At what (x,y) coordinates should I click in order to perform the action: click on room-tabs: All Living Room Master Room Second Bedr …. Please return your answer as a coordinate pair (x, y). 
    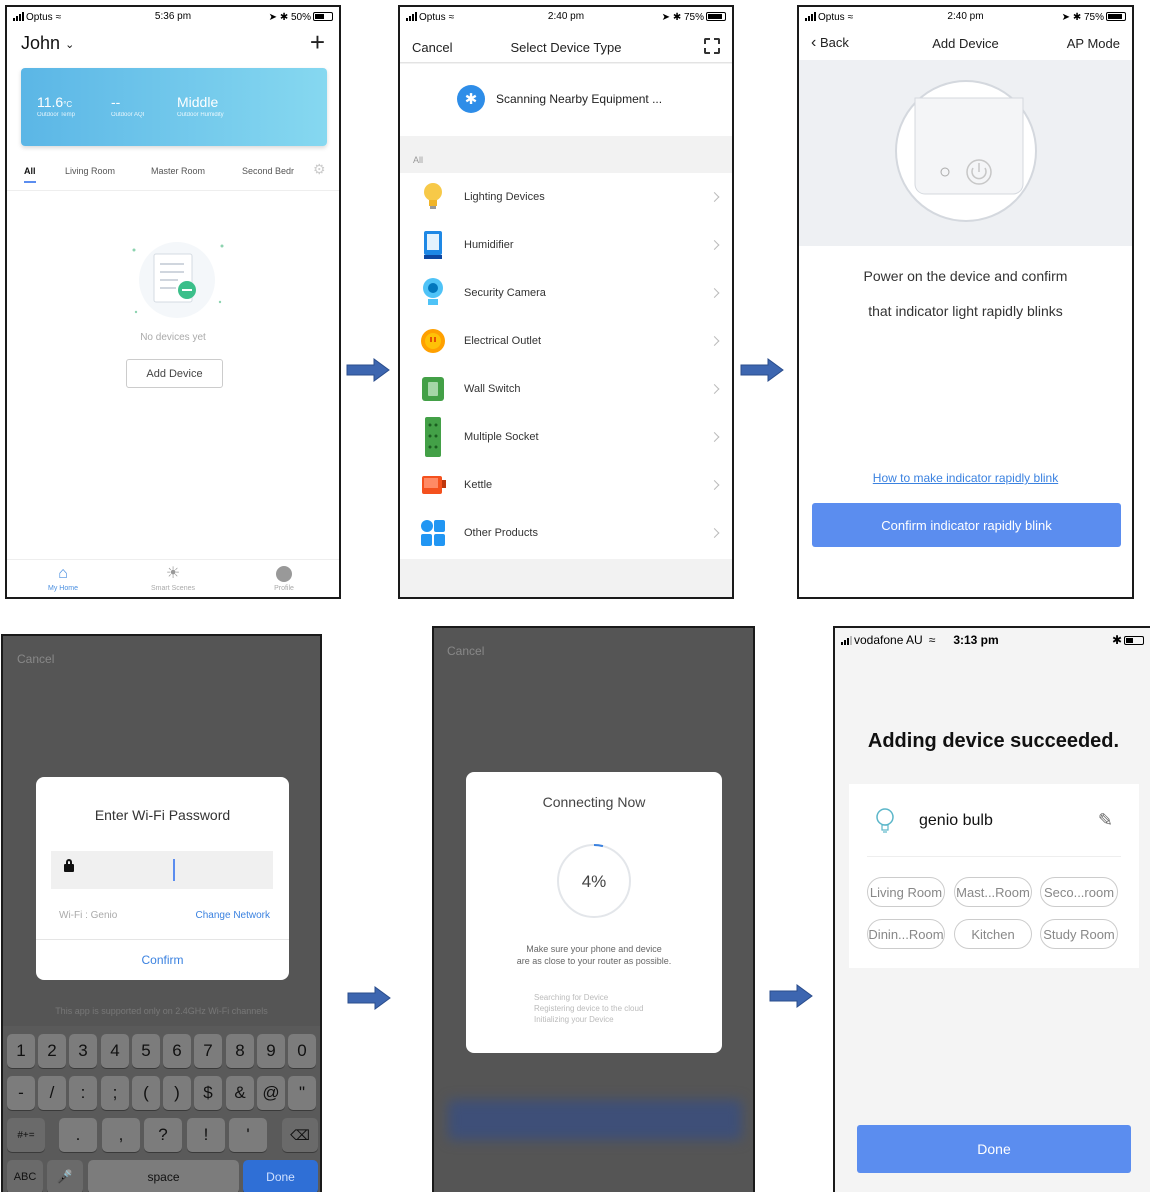
    Looking at the image, I should click on (173, 176).